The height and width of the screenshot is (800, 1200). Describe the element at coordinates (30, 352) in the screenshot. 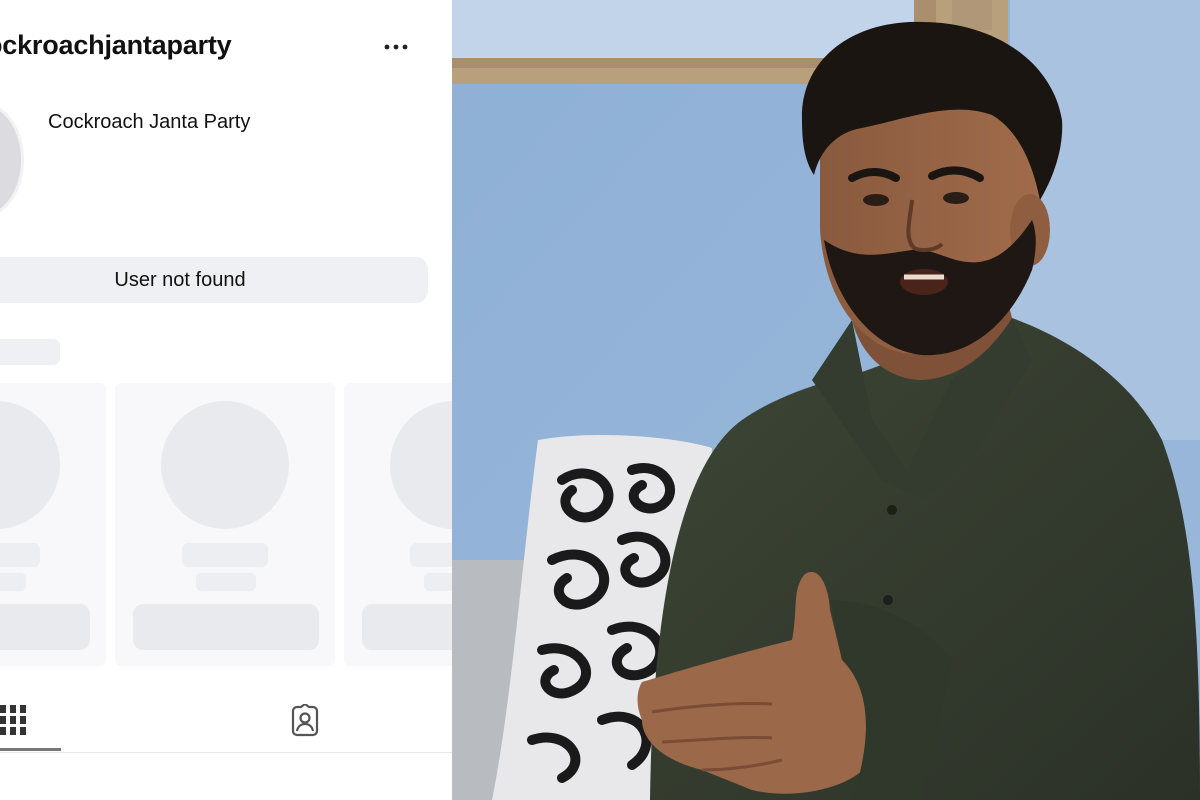

I see `section-placeholder` at that location.